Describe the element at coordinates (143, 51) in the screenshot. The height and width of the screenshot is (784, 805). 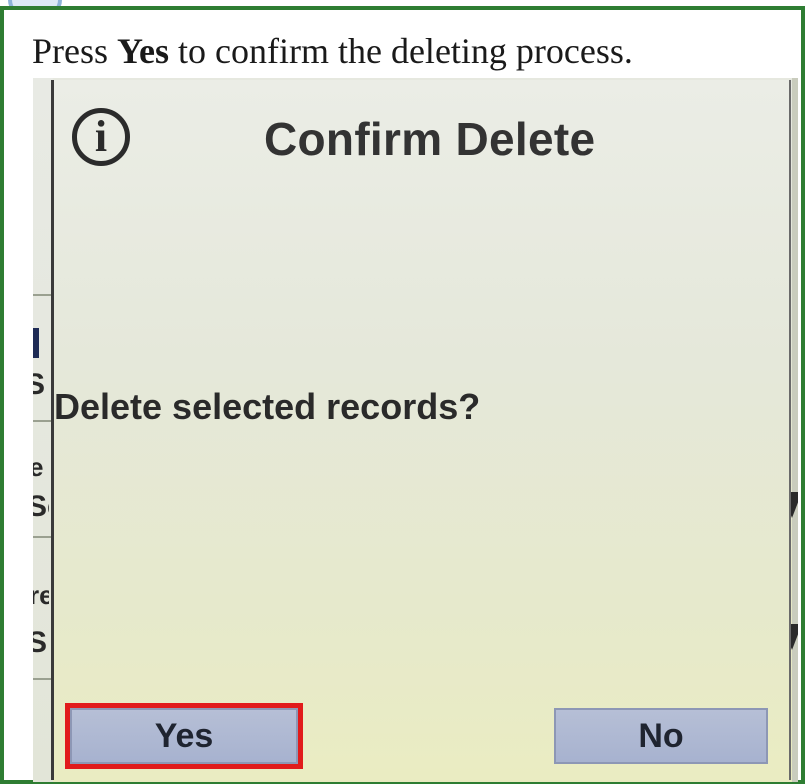
I see `instruction-emphasis: Yes` at that location.